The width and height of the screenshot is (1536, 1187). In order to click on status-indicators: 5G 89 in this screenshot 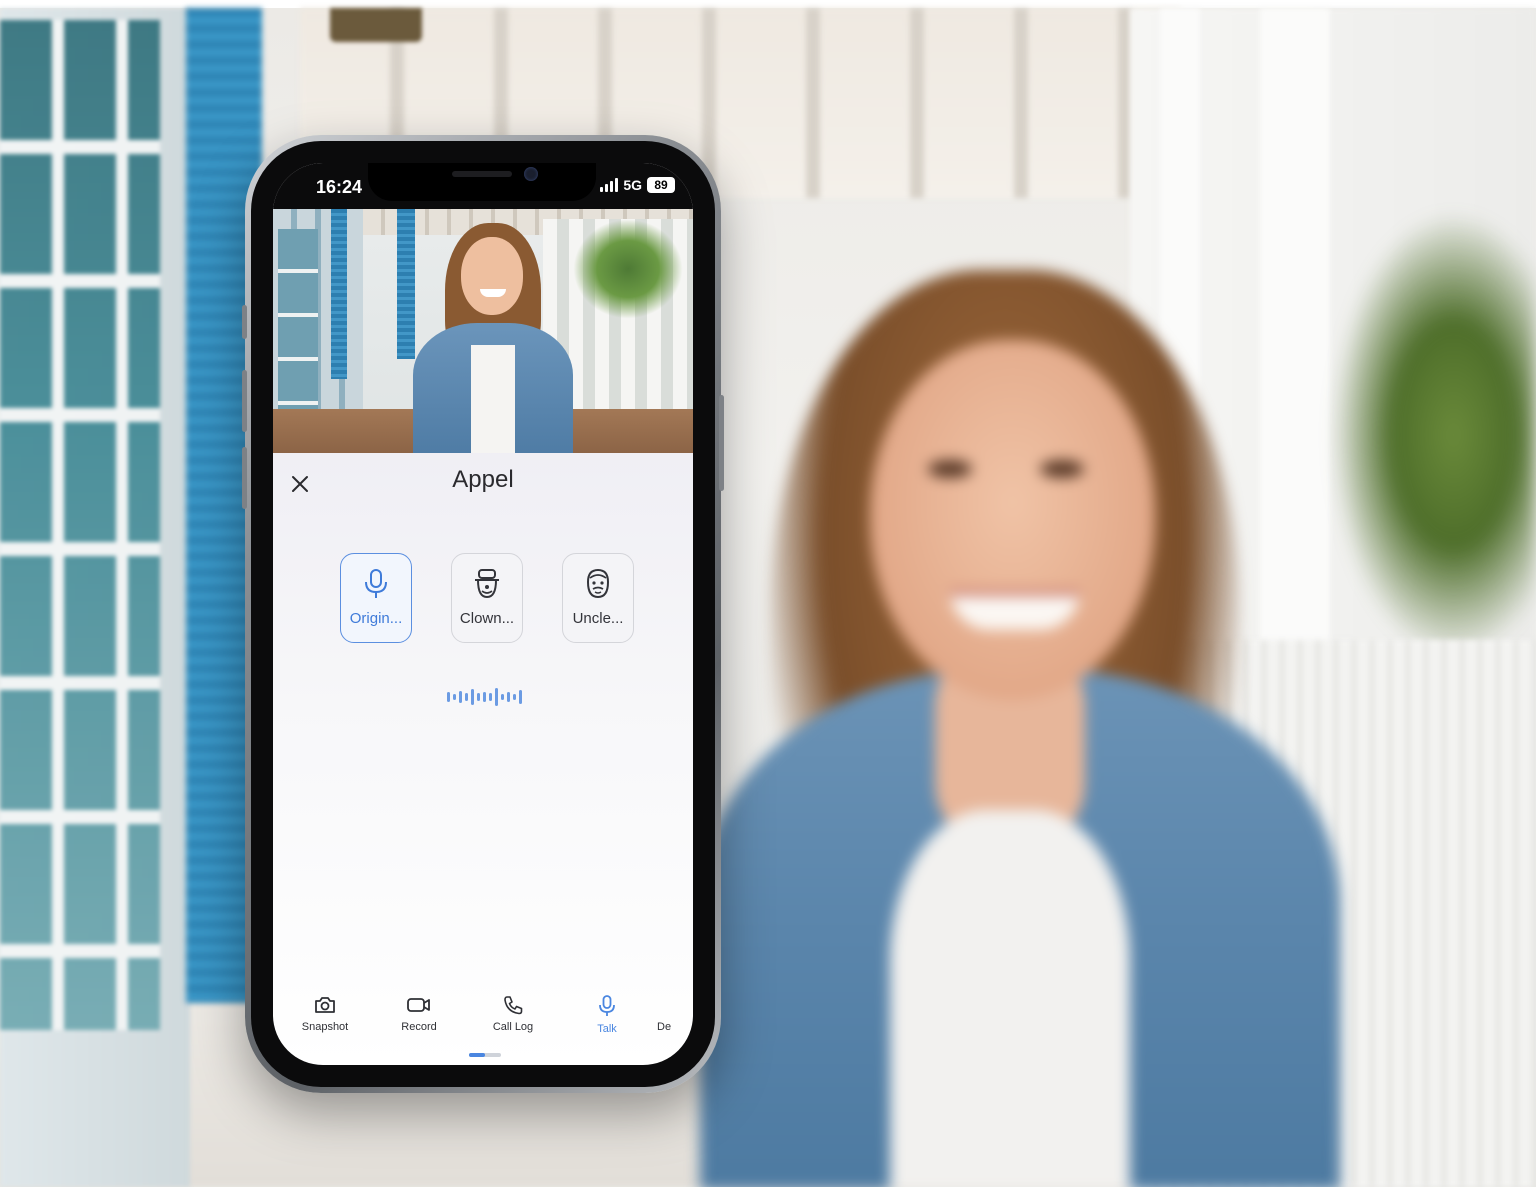, I will do `click(637, 185)`.